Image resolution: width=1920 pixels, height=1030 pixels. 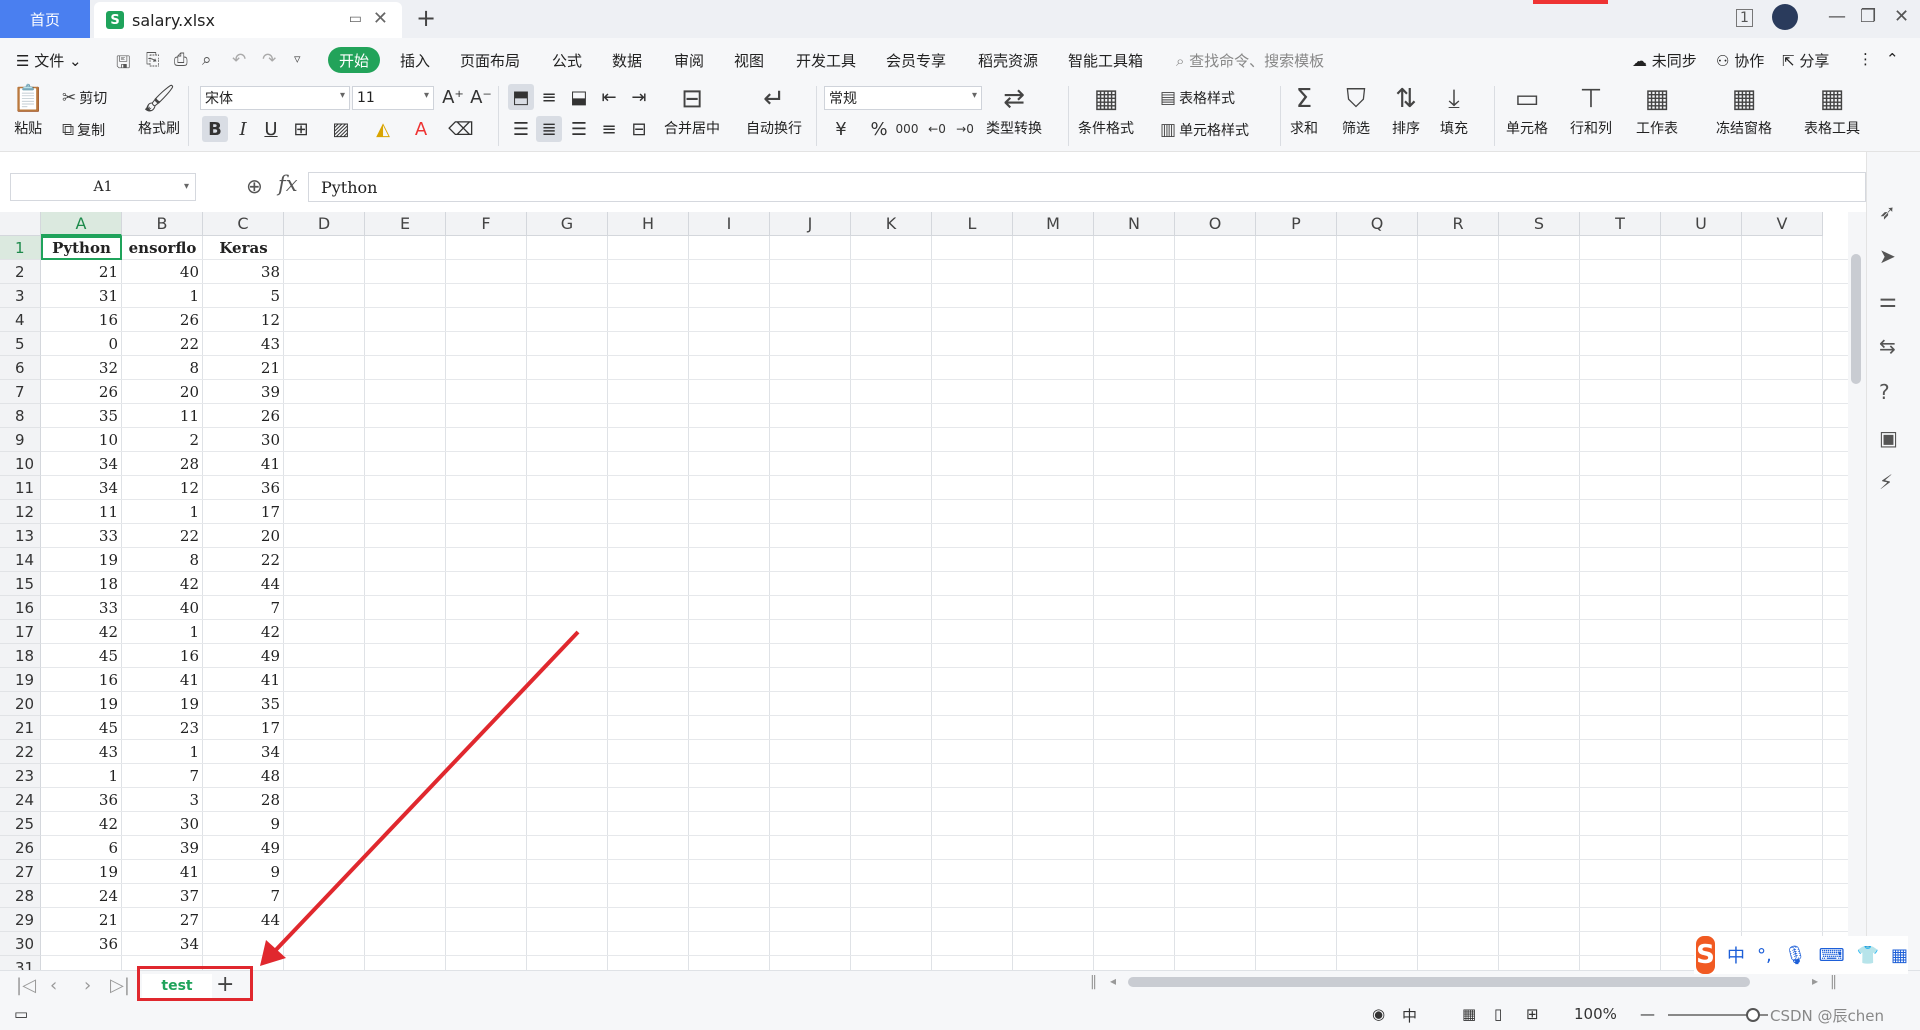 What do you see at coordinates (1093, 982) in the screenshot?
I see `split-handle-icon: ‖` at bounding box center [1093, 982].